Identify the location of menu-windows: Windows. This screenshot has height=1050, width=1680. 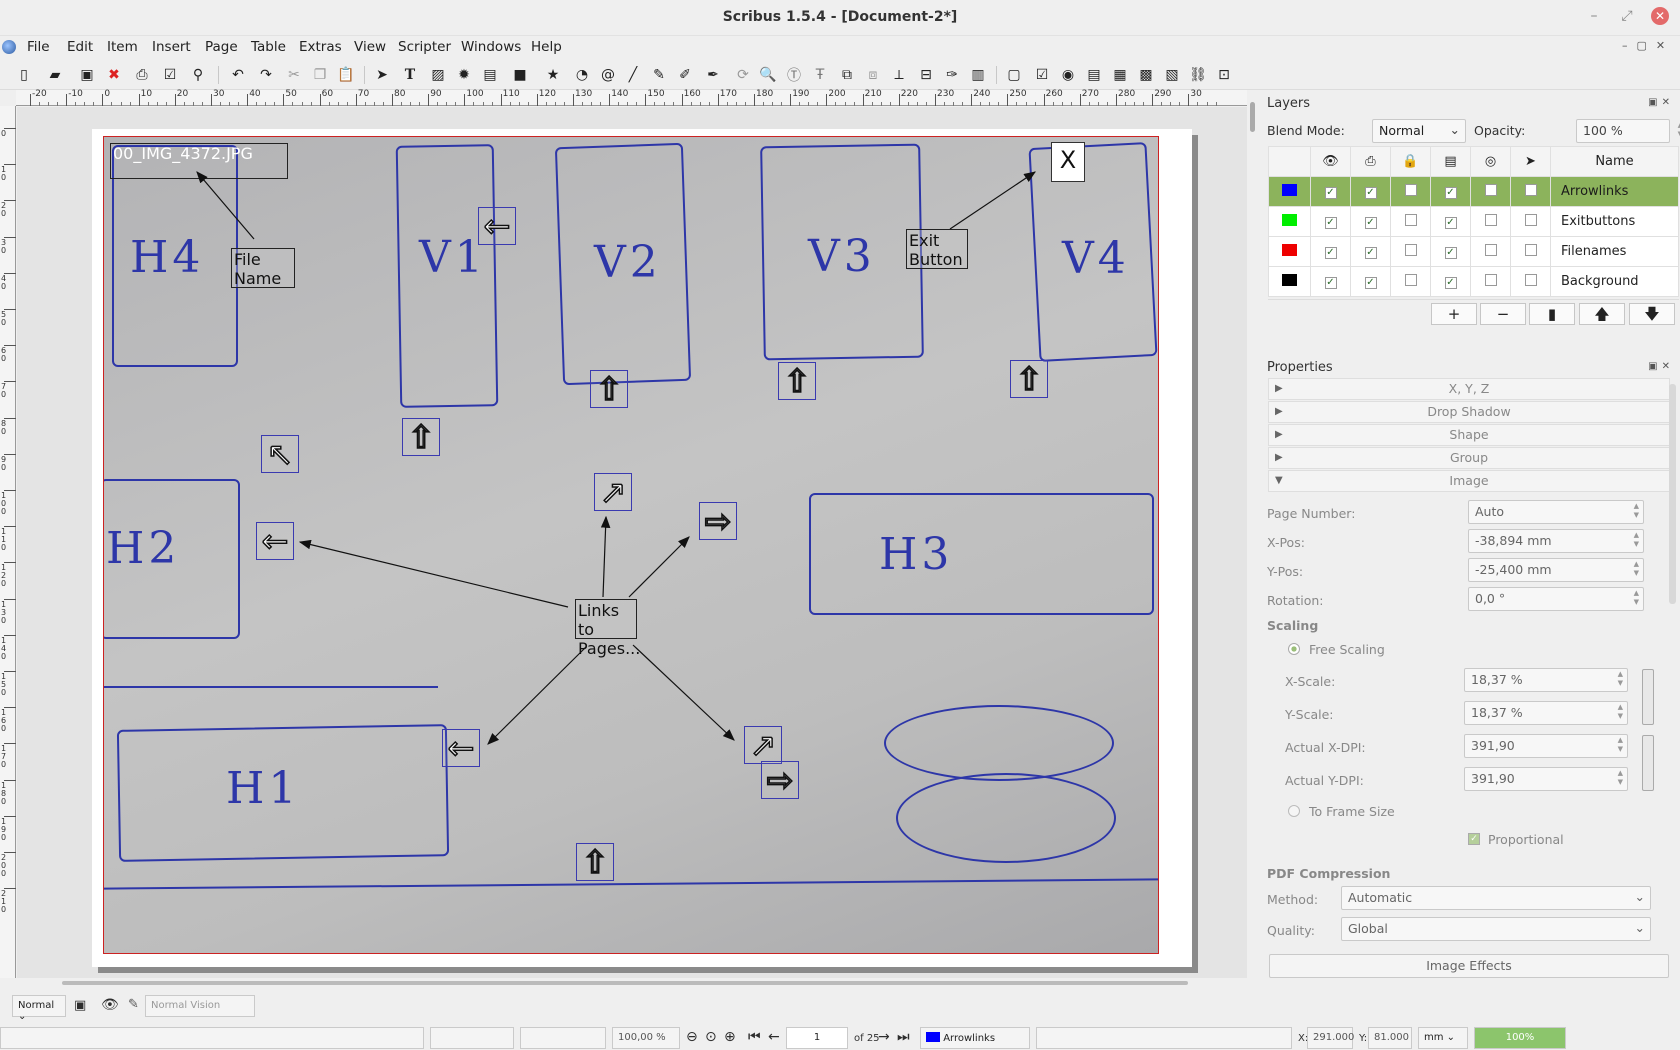
(491, 47).